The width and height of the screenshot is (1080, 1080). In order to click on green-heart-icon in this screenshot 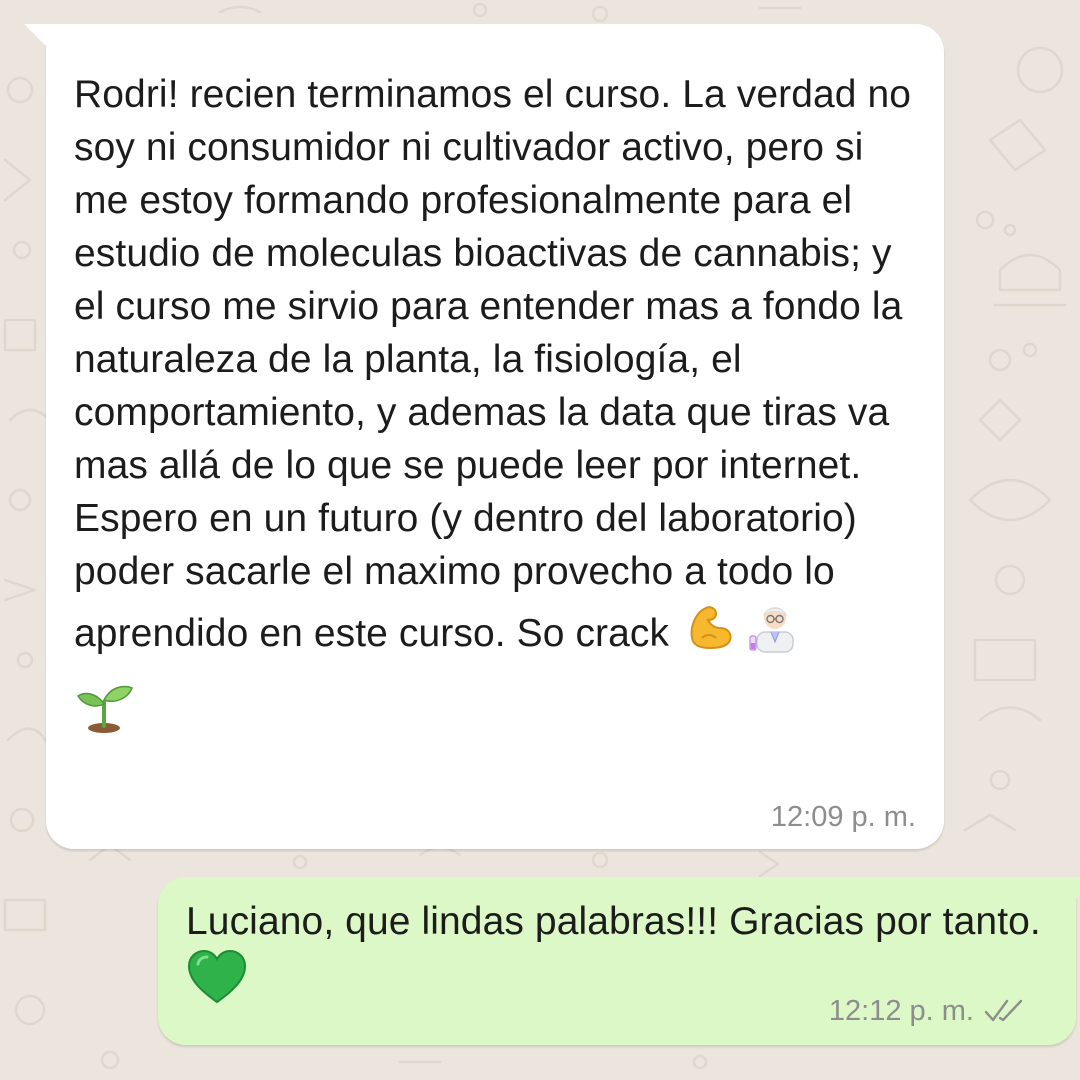, I will do `click(217, 984)`.